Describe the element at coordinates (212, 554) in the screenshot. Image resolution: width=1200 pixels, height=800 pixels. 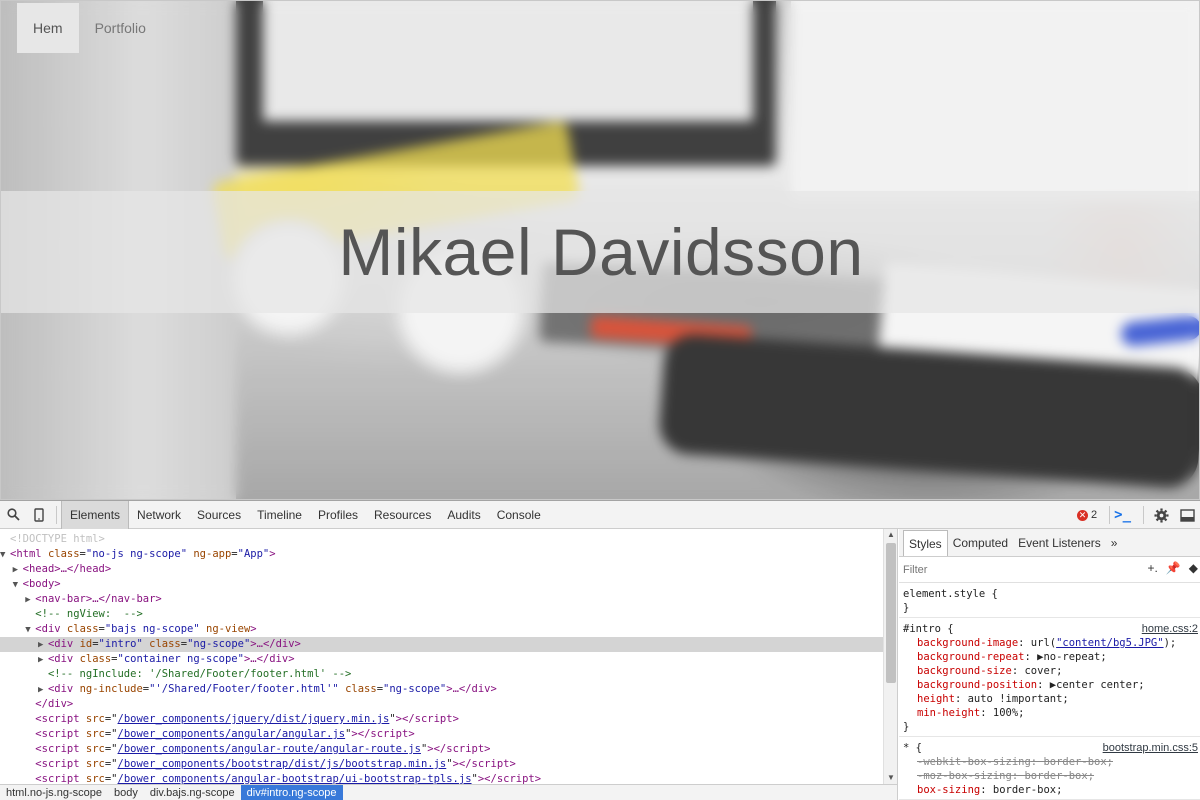
I see `attr-name: ng-app` at that location.